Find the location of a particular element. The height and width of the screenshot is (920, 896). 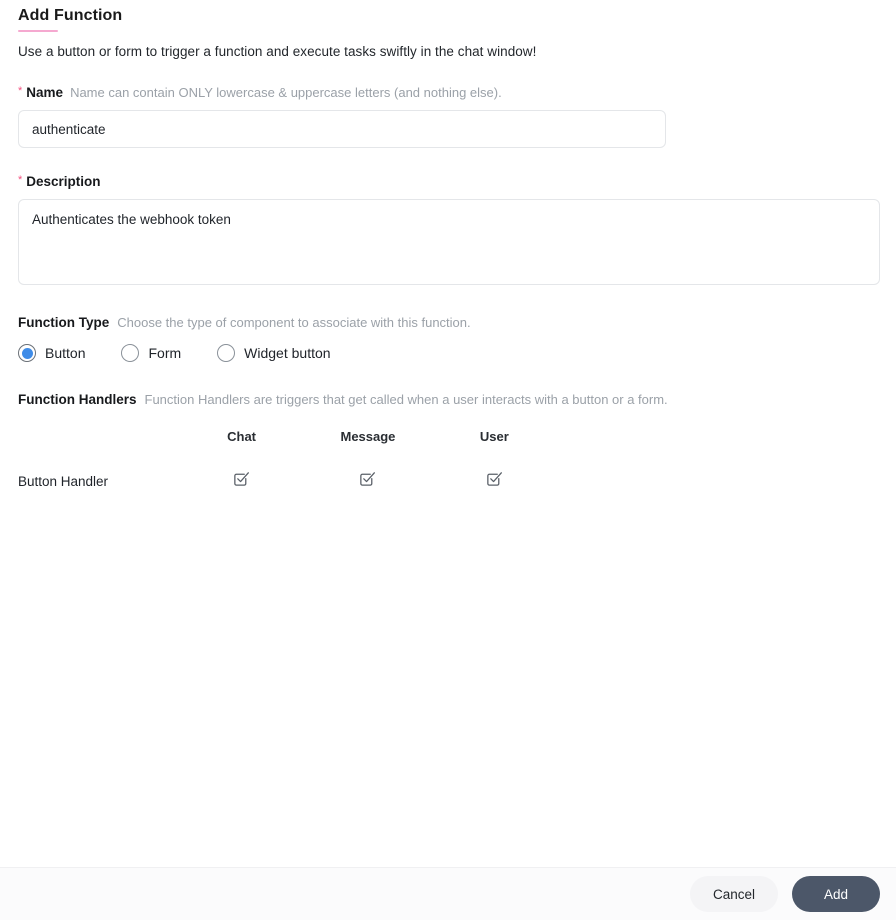

description-field-group: * Description is located at coordinates (448, 229).